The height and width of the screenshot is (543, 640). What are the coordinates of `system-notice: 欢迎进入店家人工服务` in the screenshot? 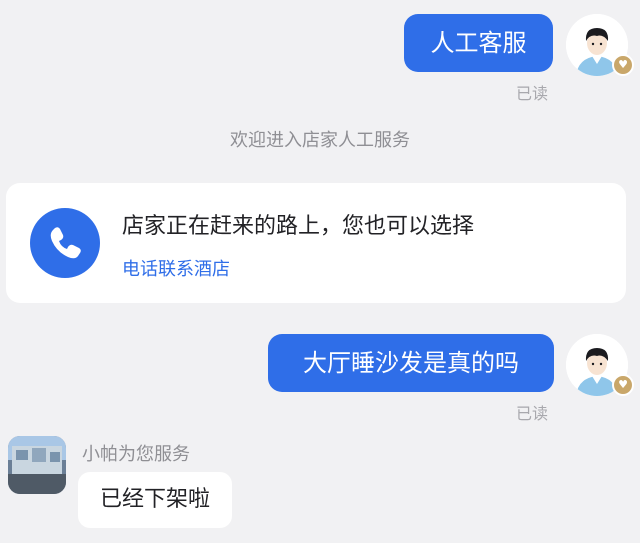 It's located at (320, 140).